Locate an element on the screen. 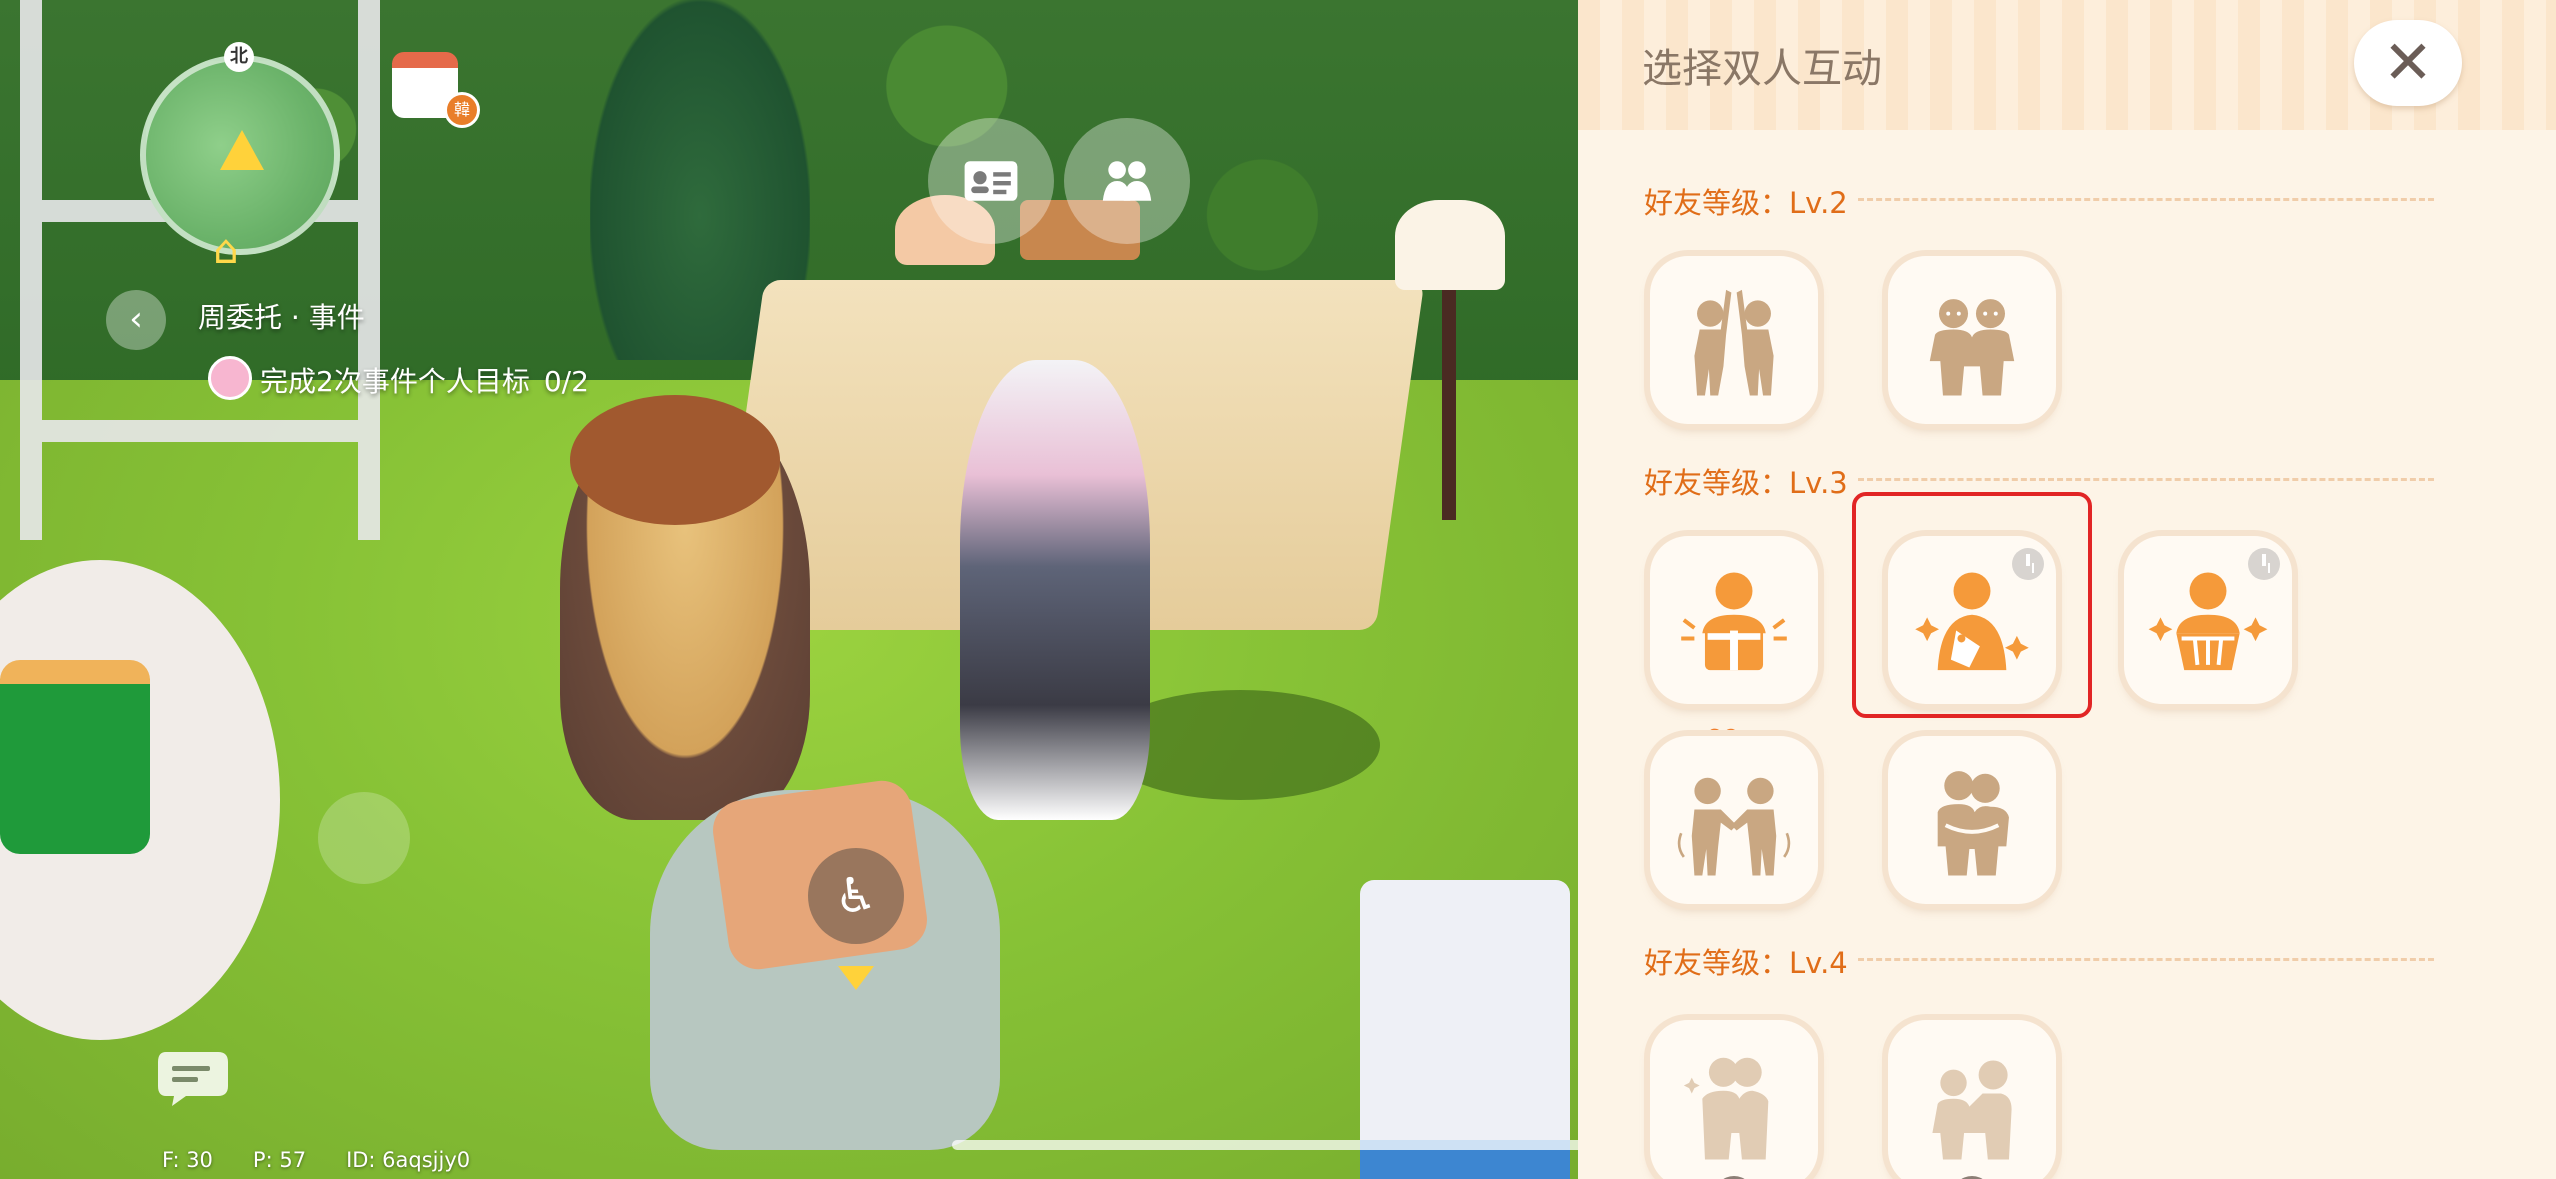 The height and width of the screenshot is (1179, 2556). embrace-icon is located at coordinates (1726, 1108).